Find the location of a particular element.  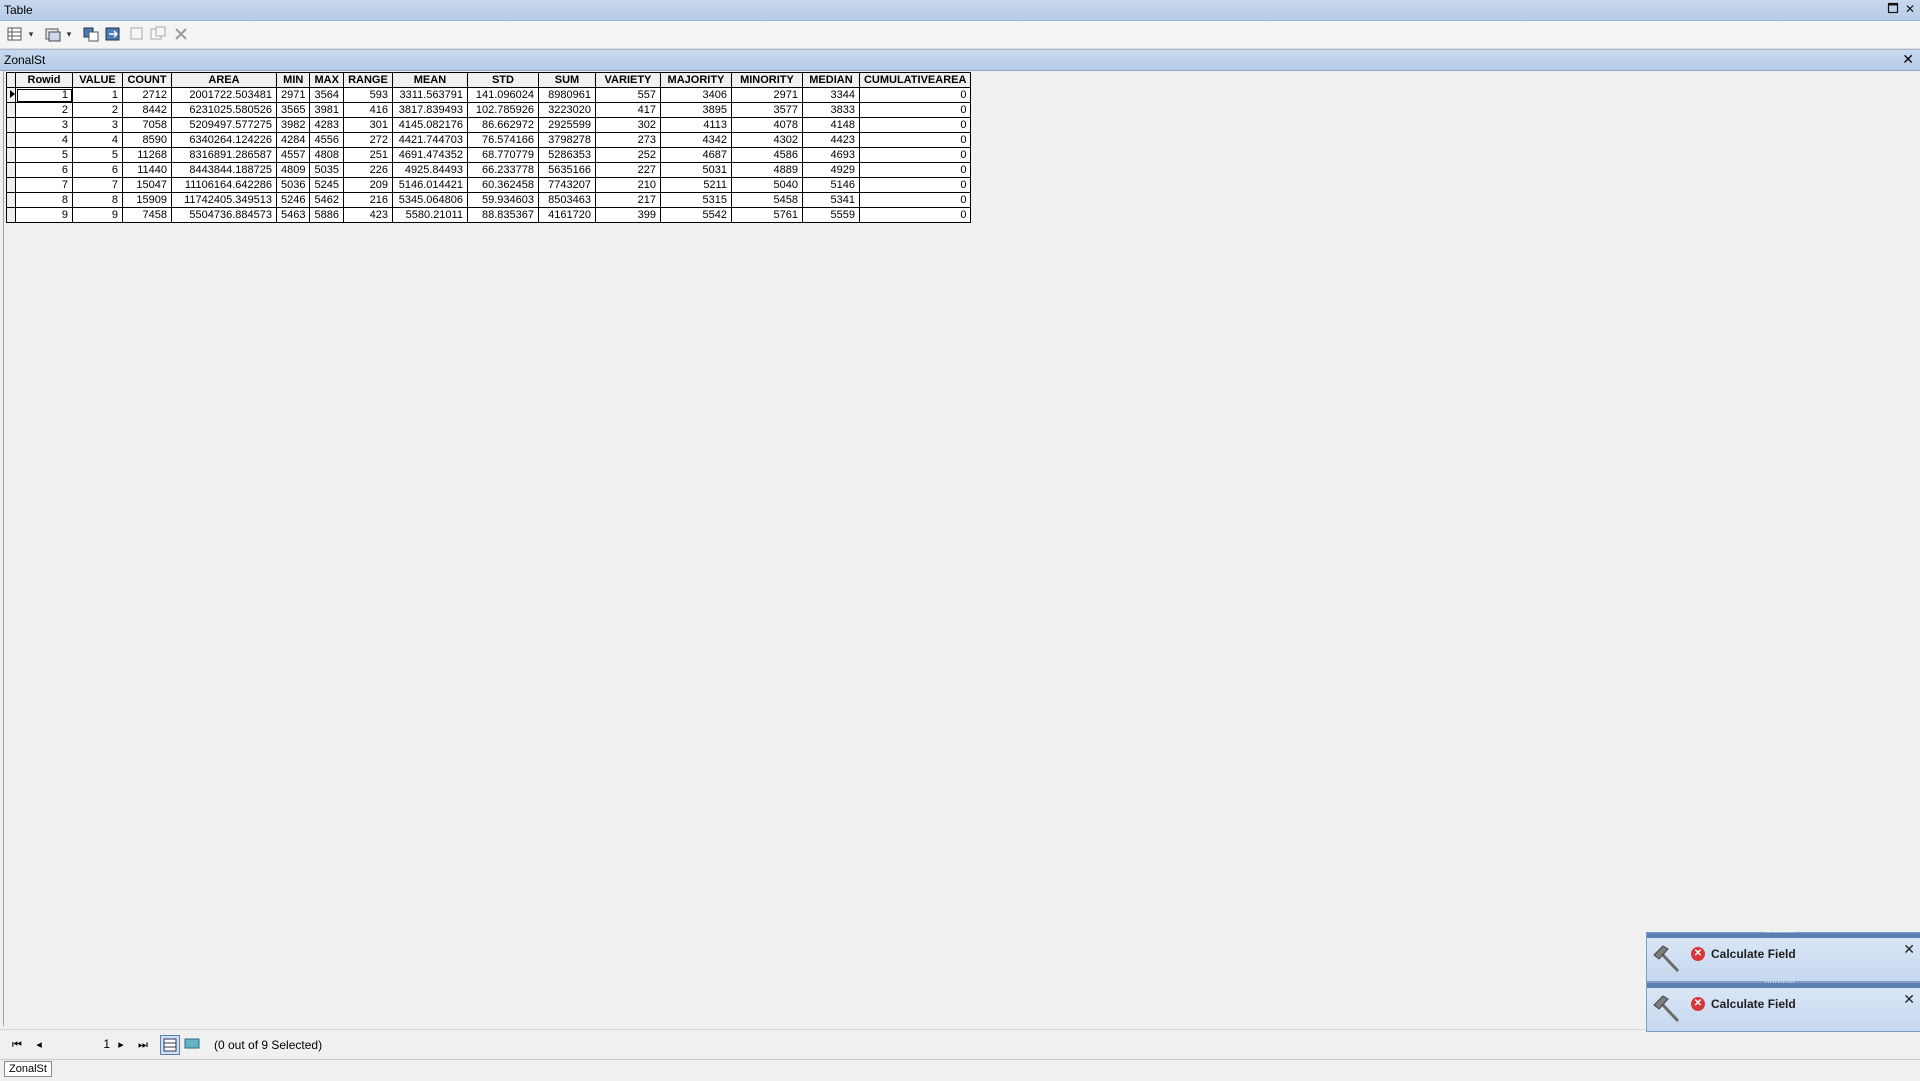

table-cell-variety: 252 is located at coordinates (627, 155).